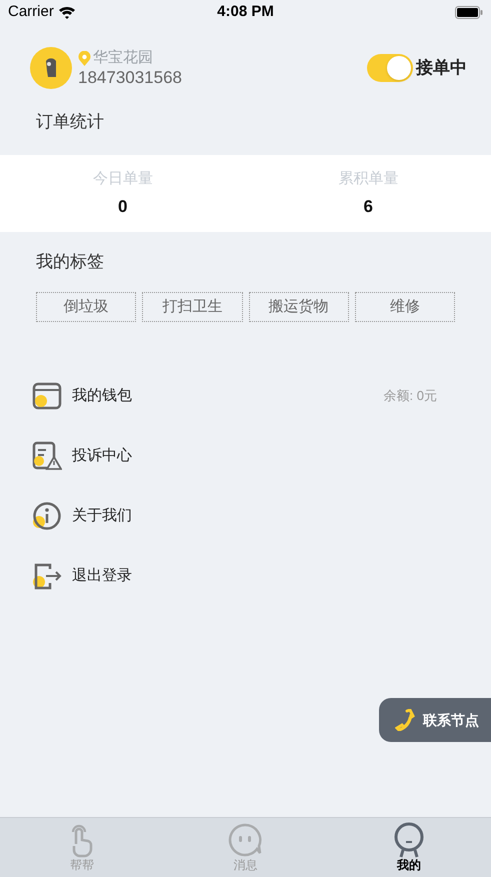 The image size is (491, 877). I want to click on menu-label: 投诉中心, so click(102, 456).